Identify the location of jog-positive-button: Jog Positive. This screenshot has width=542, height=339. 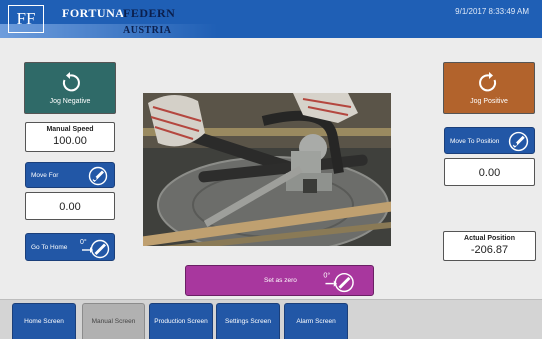
(489, 88).